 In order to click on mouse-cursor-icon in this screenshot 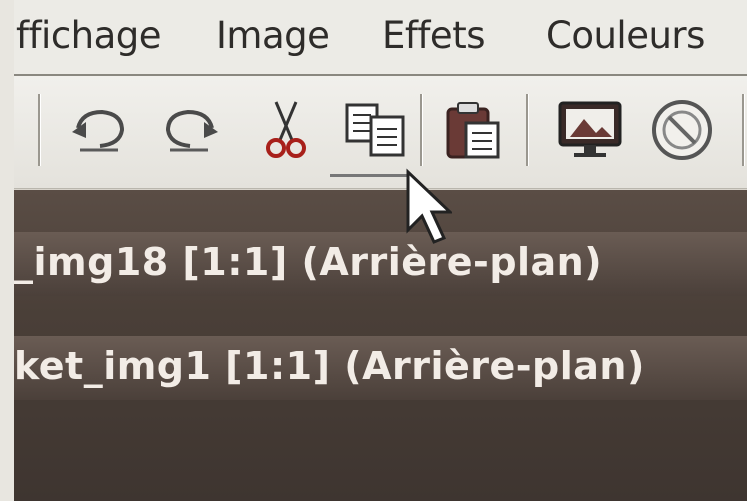, I will do `click(429, 206)`.